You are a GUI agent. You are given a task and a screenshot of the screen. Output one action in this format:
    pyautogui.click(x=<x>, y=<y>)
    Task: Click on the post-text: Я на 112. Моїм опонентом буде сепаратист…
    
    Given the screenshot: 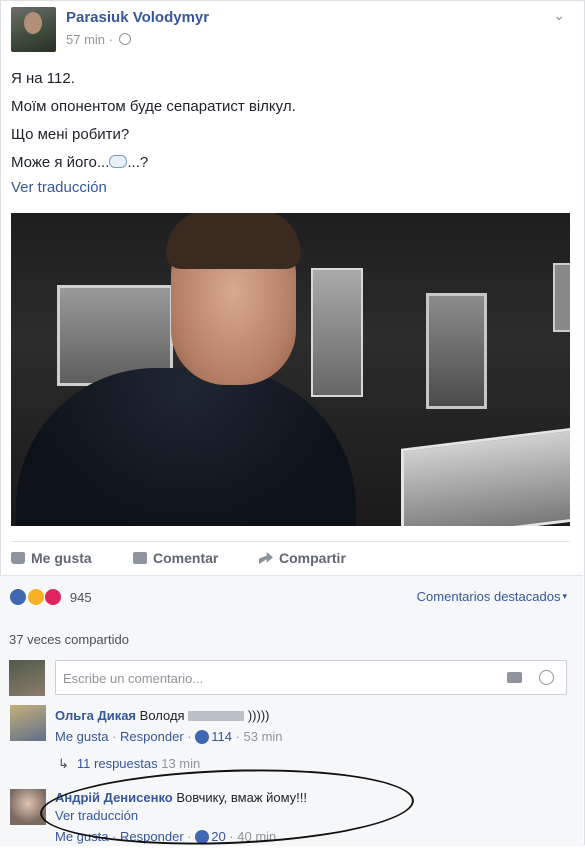 What is the action you would take?
    pyautogui.click(x=291, y=121)
    